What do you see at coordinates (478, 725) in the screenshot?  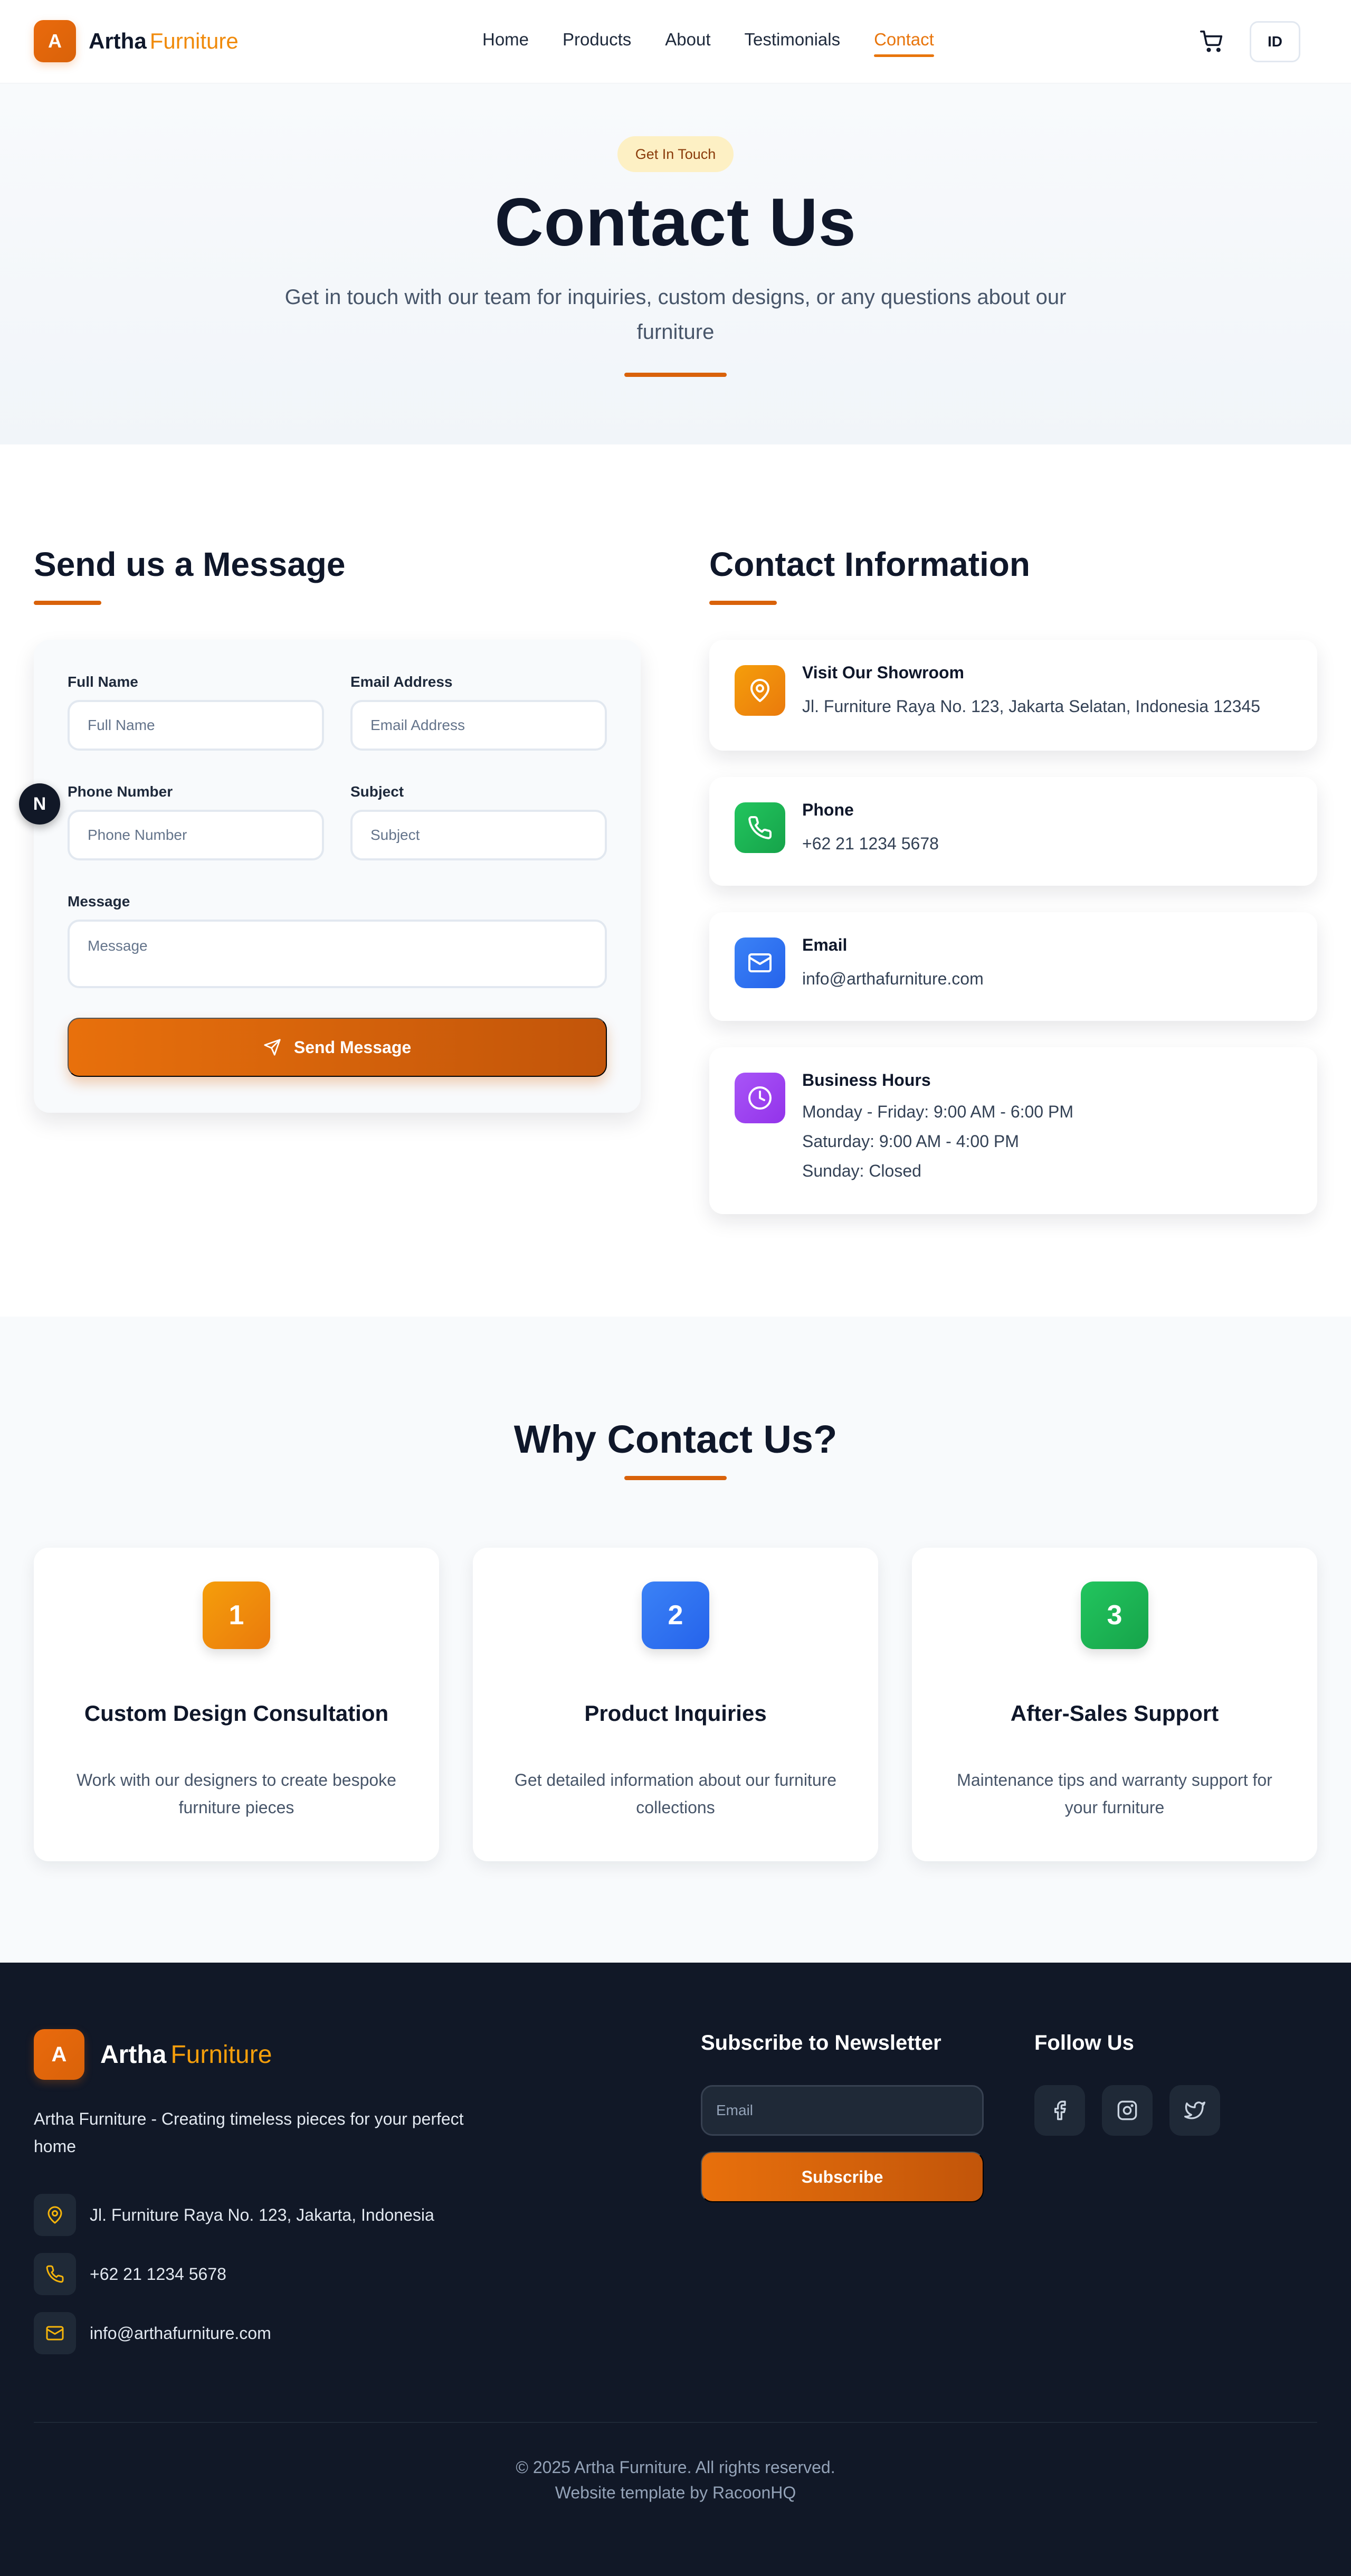 I see `email-field: Email Address` at bounding box center [478, 725].